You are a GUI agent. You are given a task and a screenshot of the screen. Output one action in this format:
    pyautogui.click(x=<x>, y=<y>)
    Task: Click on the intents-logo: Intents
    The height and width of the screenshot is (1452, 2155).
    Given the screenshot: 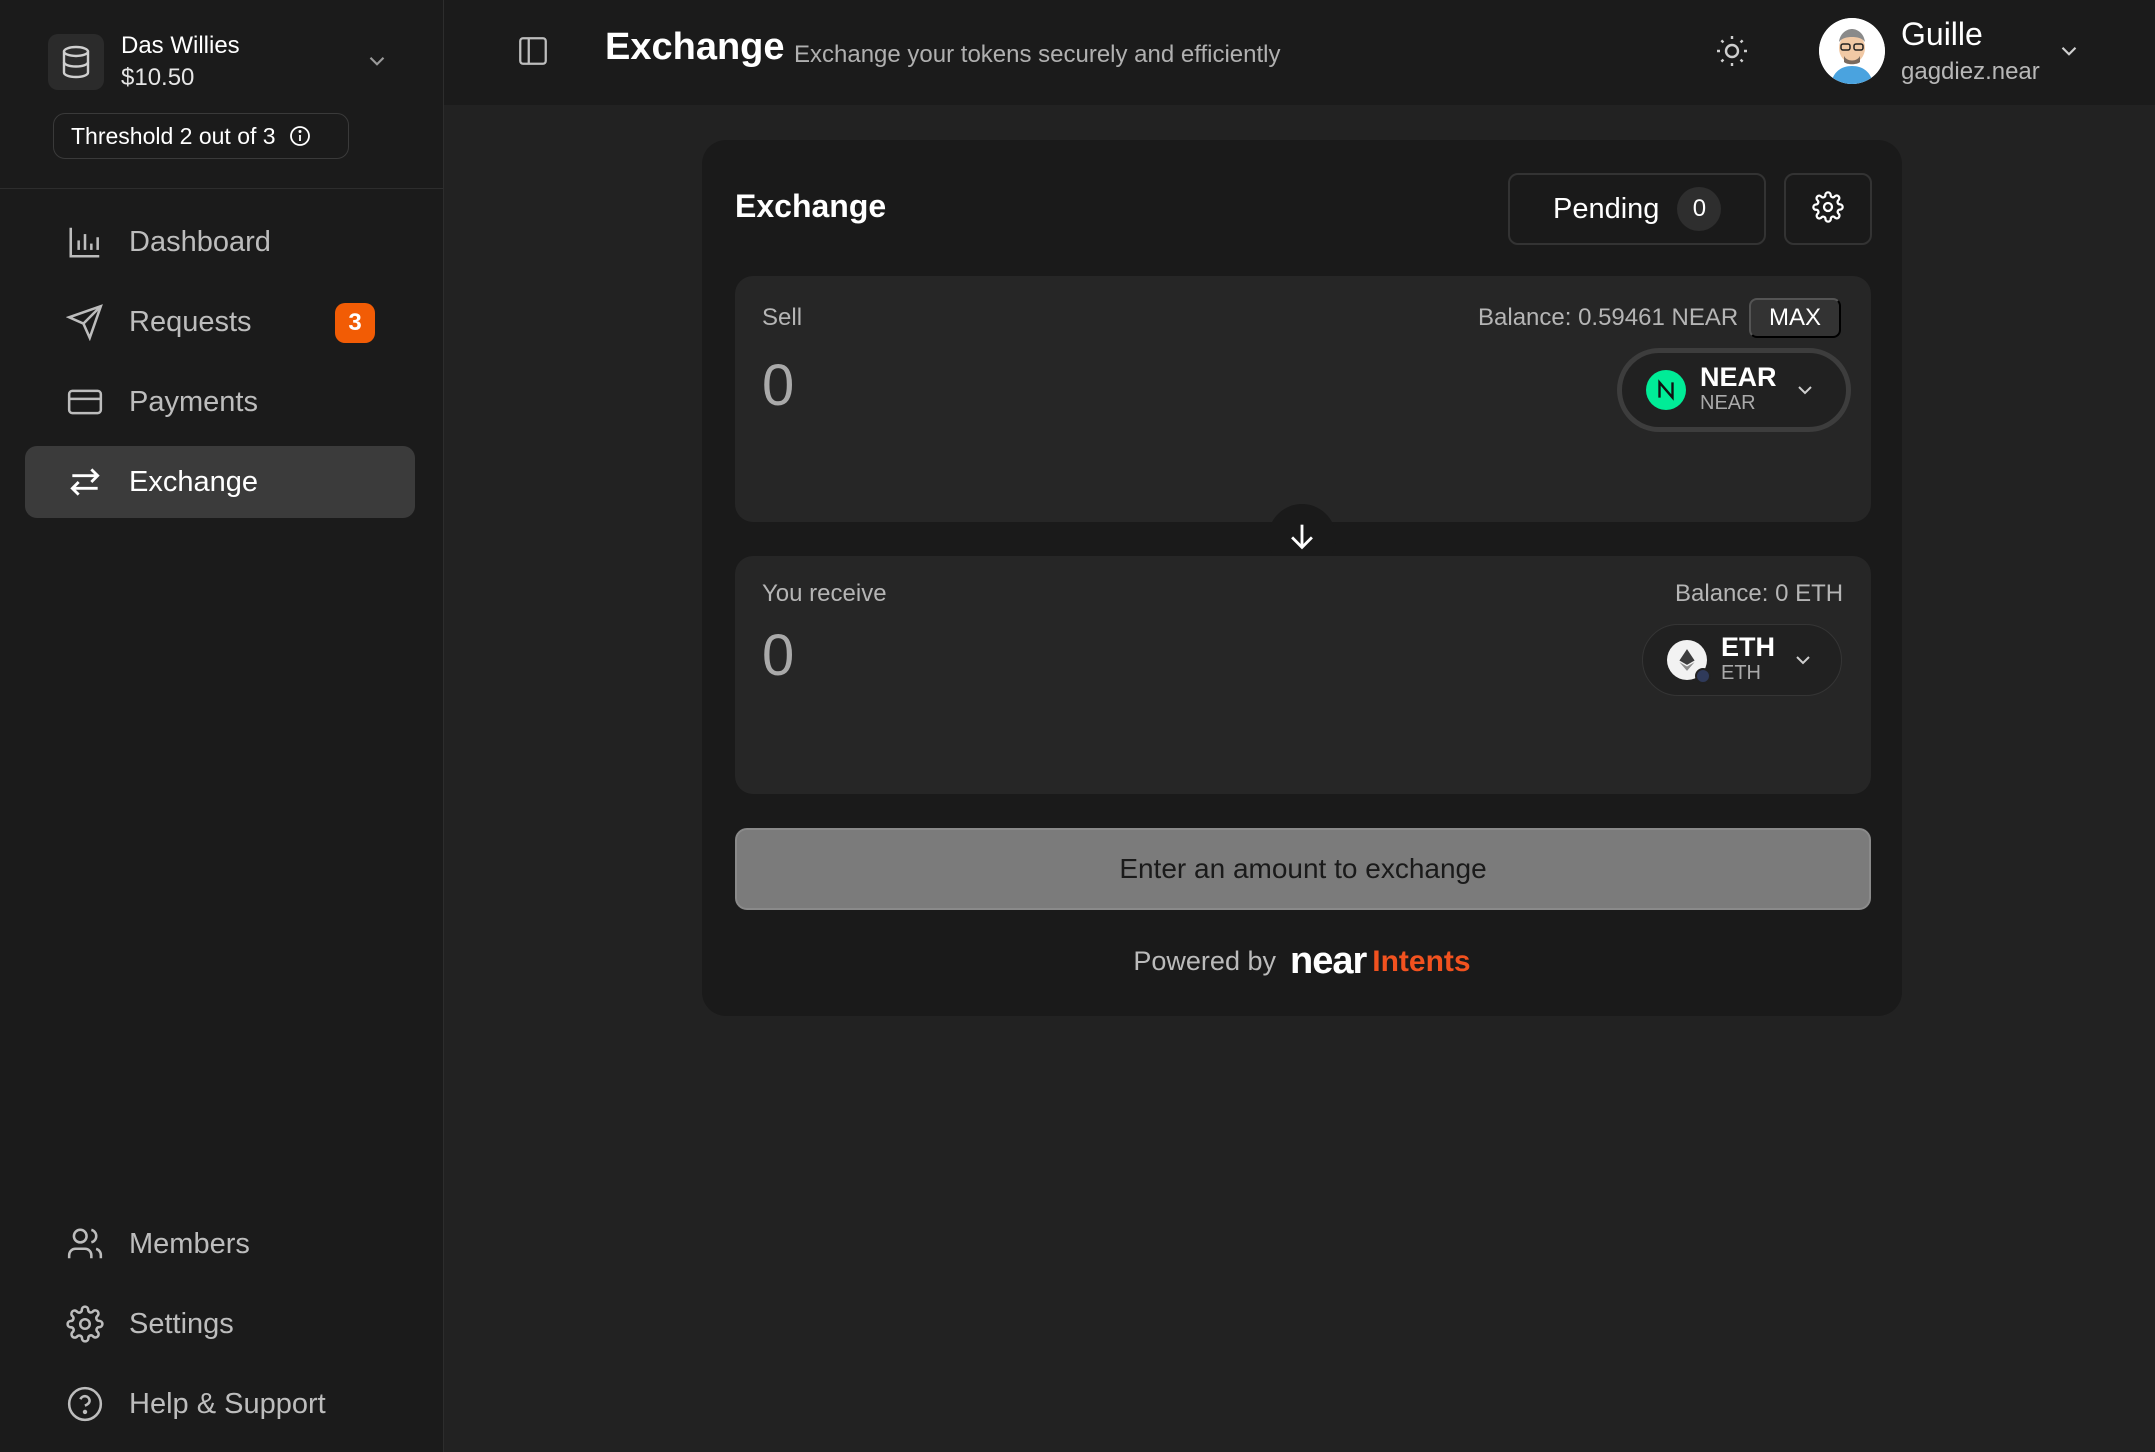 What is the action you would take?
    pyautogui.click(x=1421, y=961)
    